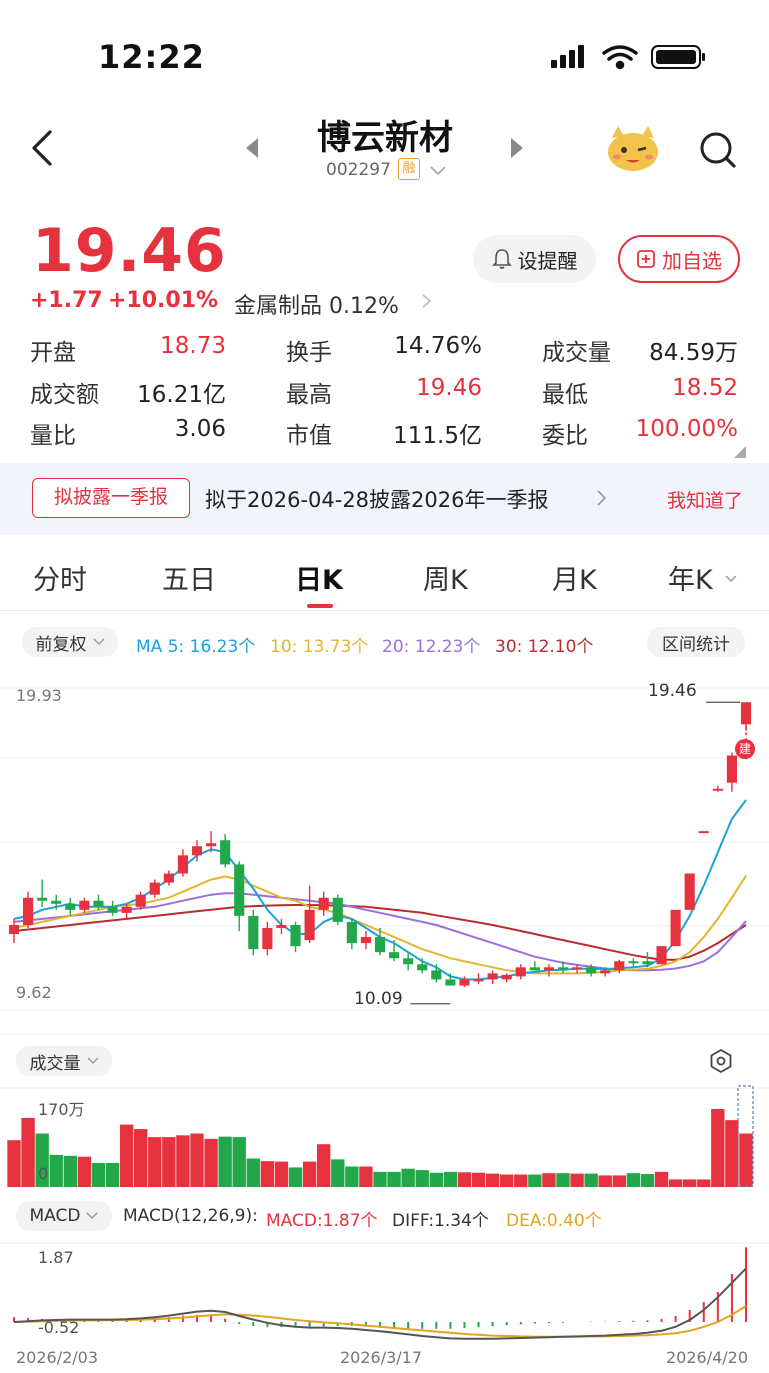 The height and width of the screenshot is (1373, 769). Describe the element at coordinates (34, 992) in the screenshot. I see `price-axis-min: 9.62` at that location.